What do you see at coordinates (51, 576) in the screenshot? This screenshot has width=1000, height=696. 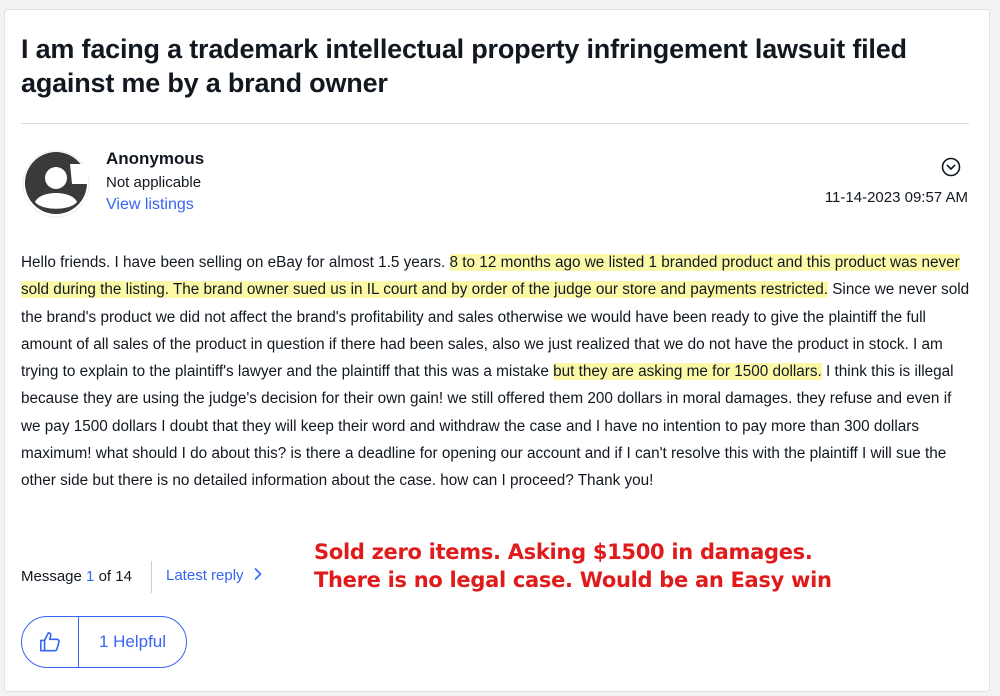 I see `message-prefix: Message` at bounding box center [51, 576].